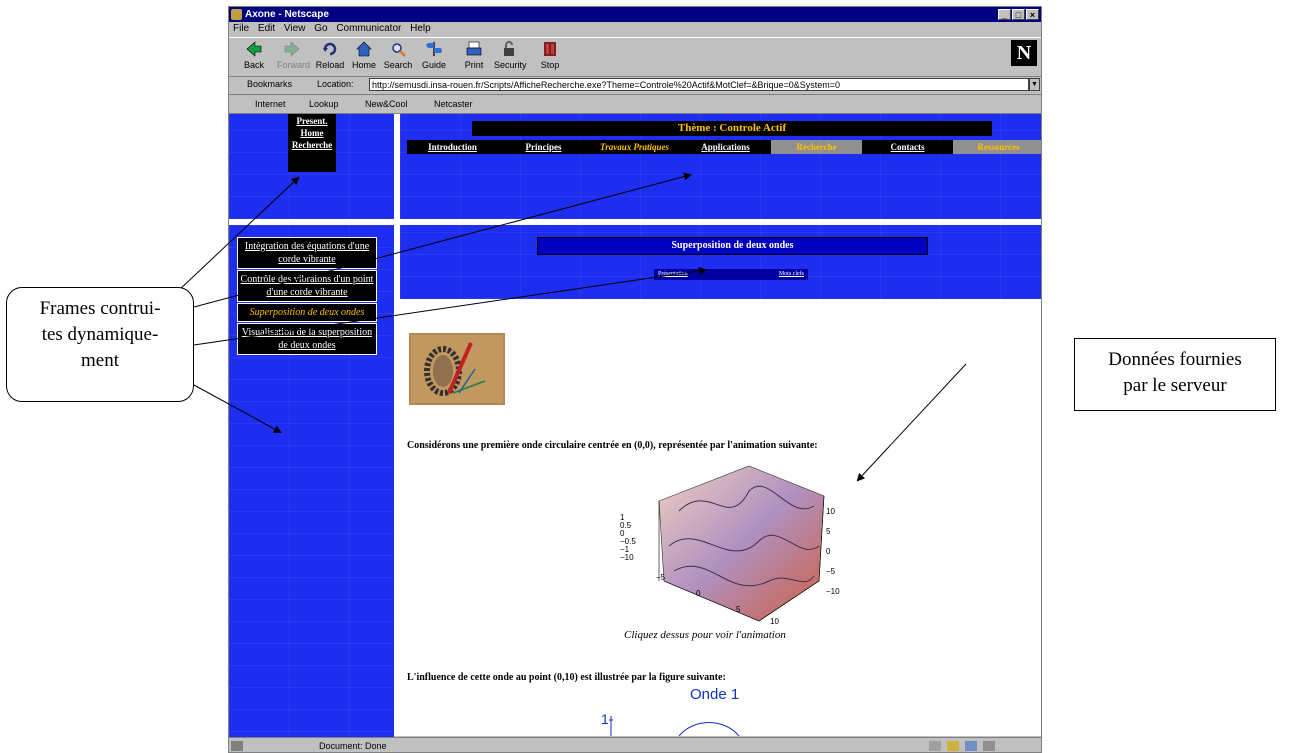 Image resolution: width=1297 pixels, height=753 pixels. Describe the element at coordinates (1175, 374) in the screenshot. I see `callout-server-data: Données fournies par le serveur` at that location.